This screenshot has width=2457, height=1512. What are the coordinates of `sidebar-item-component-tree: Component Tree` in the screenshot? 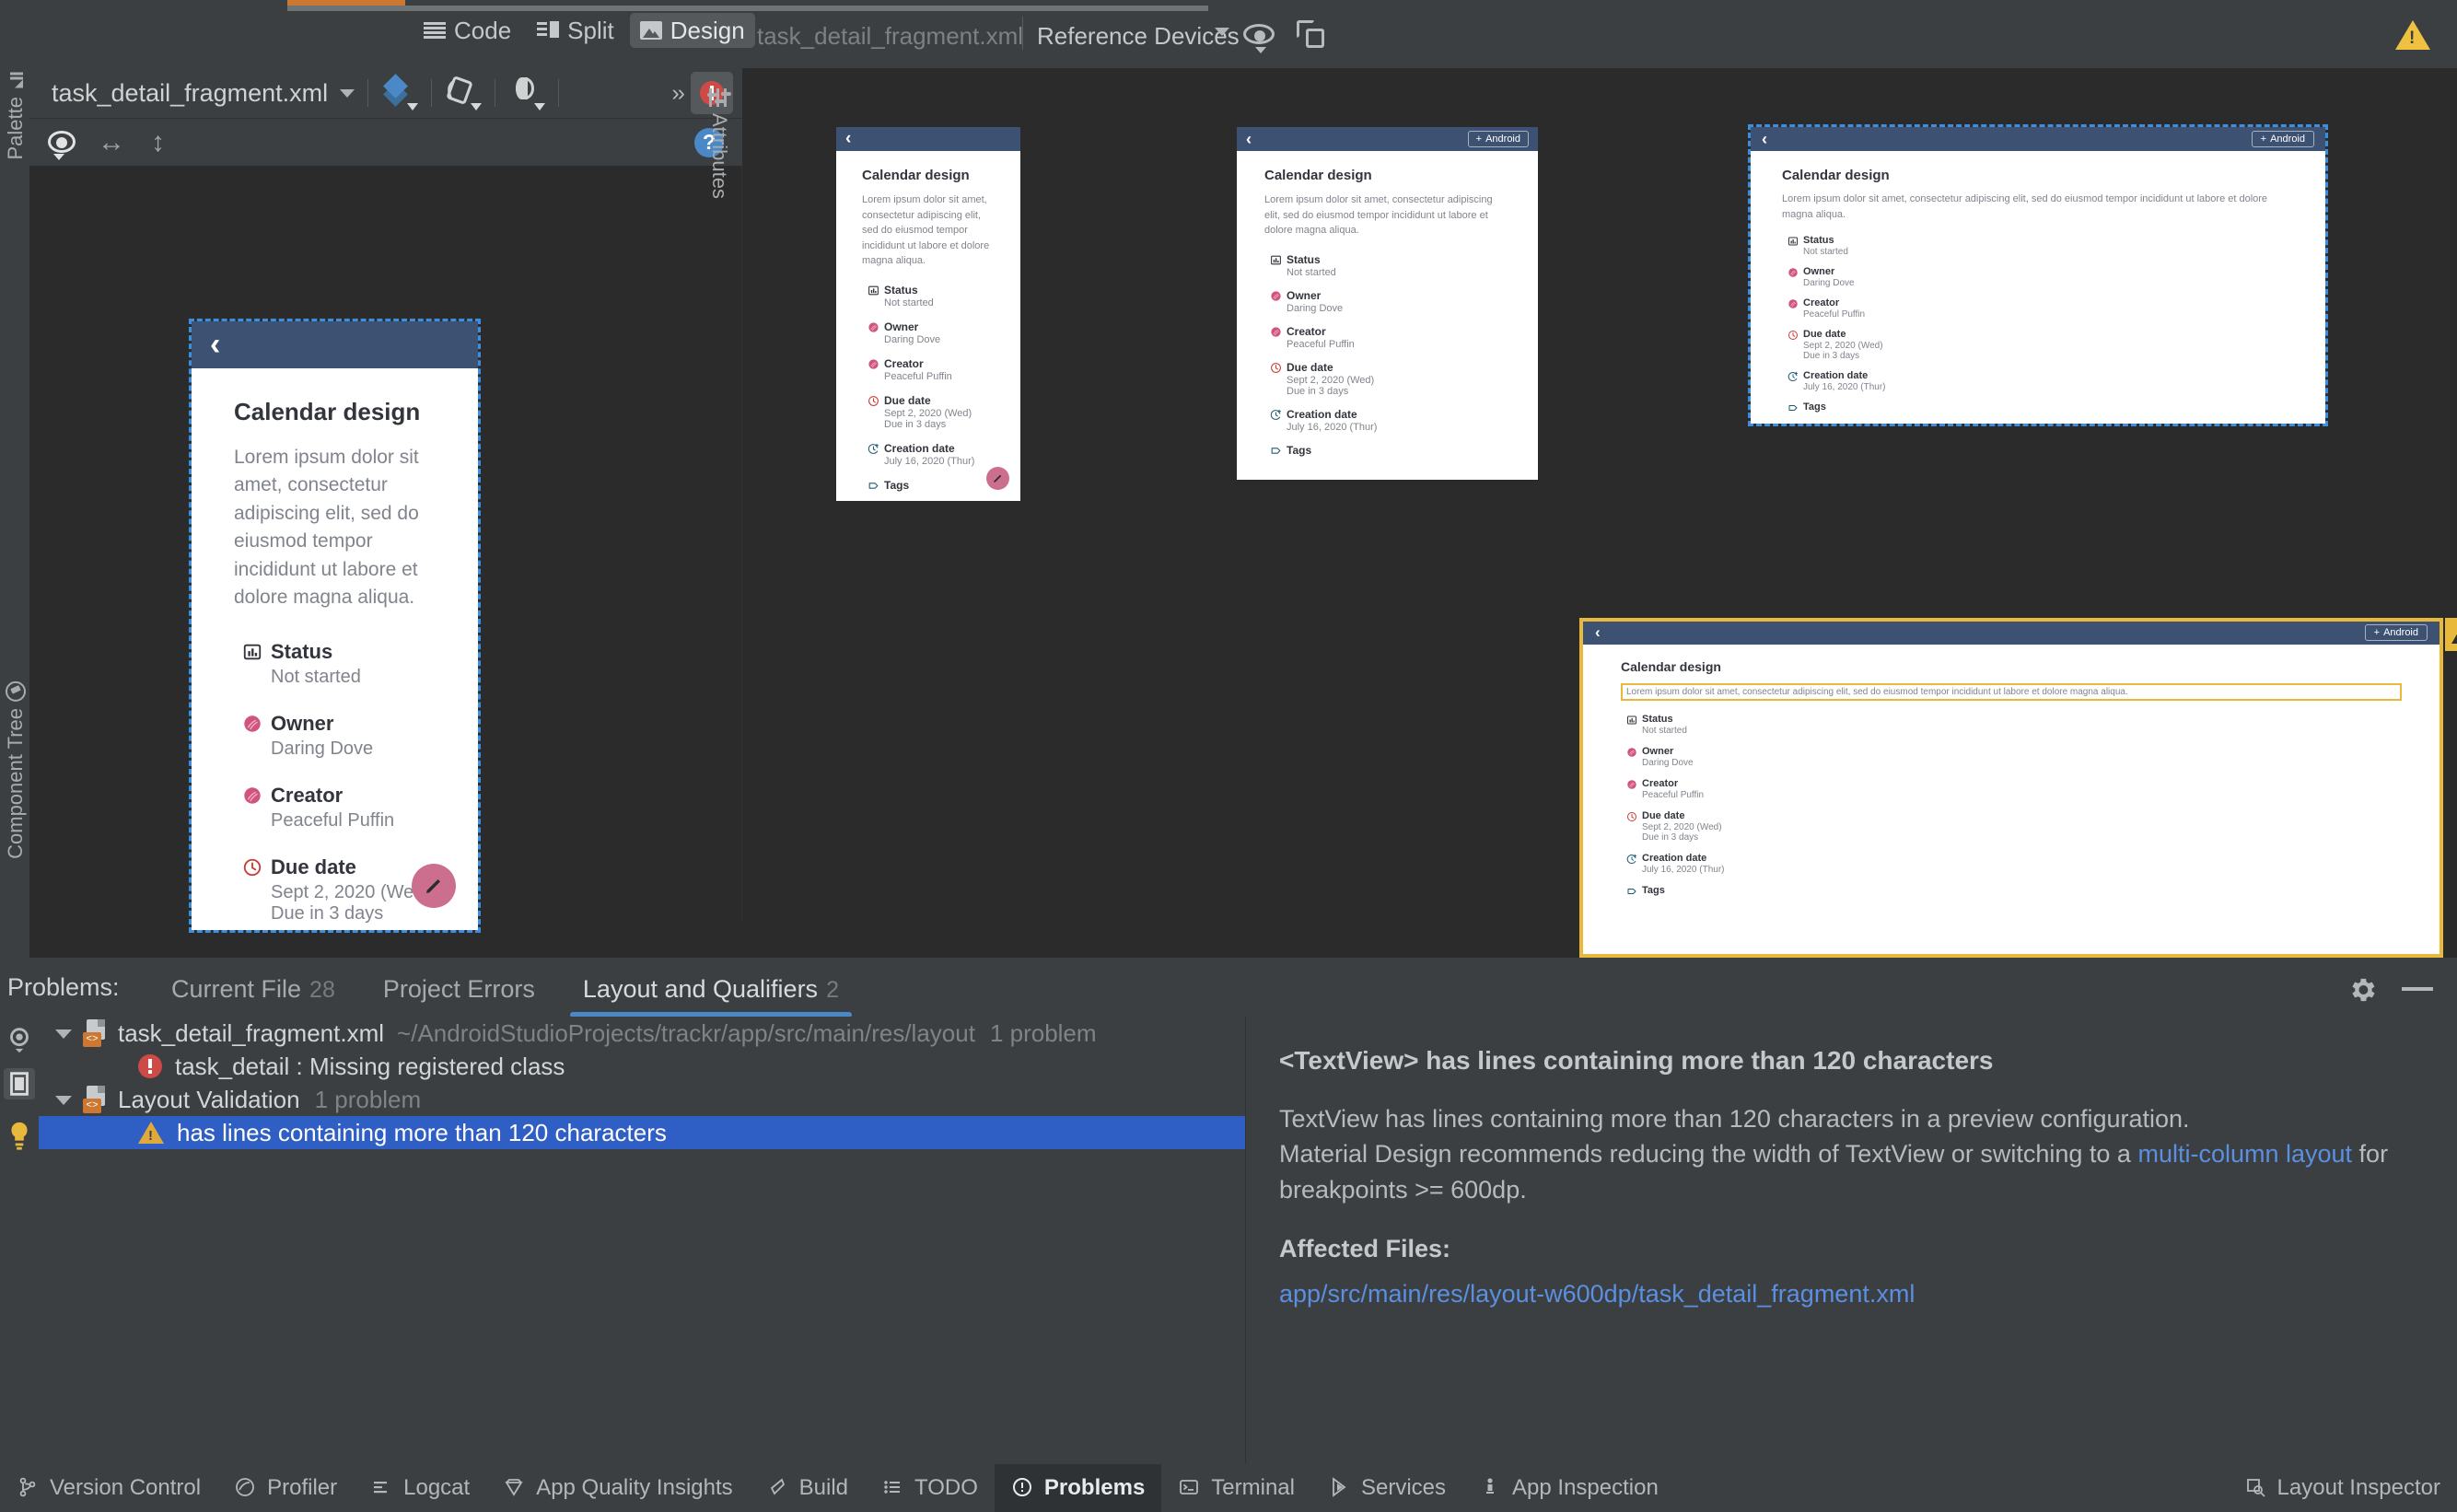 It's located at (16, 770).